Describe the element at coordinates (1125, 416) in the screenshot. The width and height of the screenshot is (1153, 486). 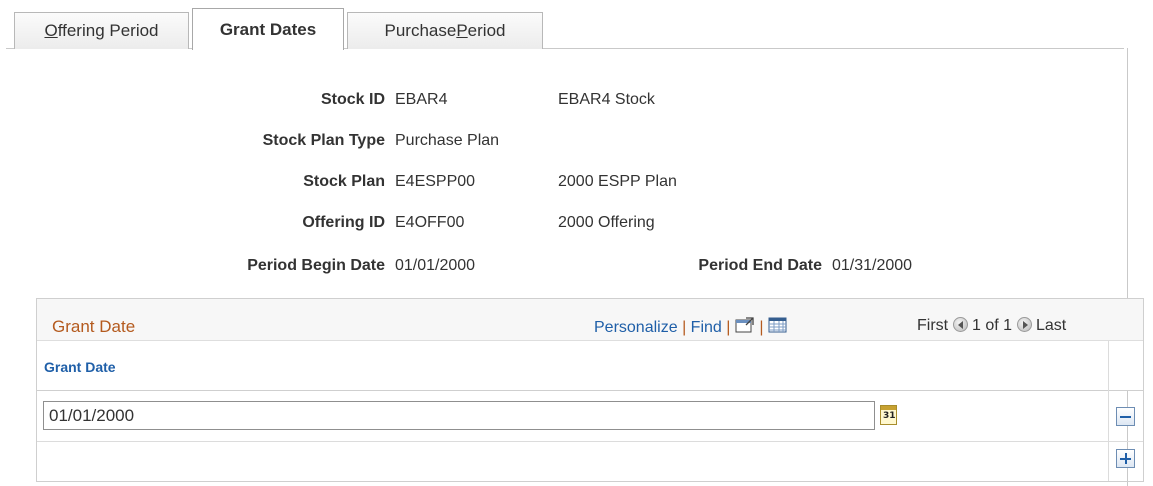
I see `delete-row-icon` at that location.